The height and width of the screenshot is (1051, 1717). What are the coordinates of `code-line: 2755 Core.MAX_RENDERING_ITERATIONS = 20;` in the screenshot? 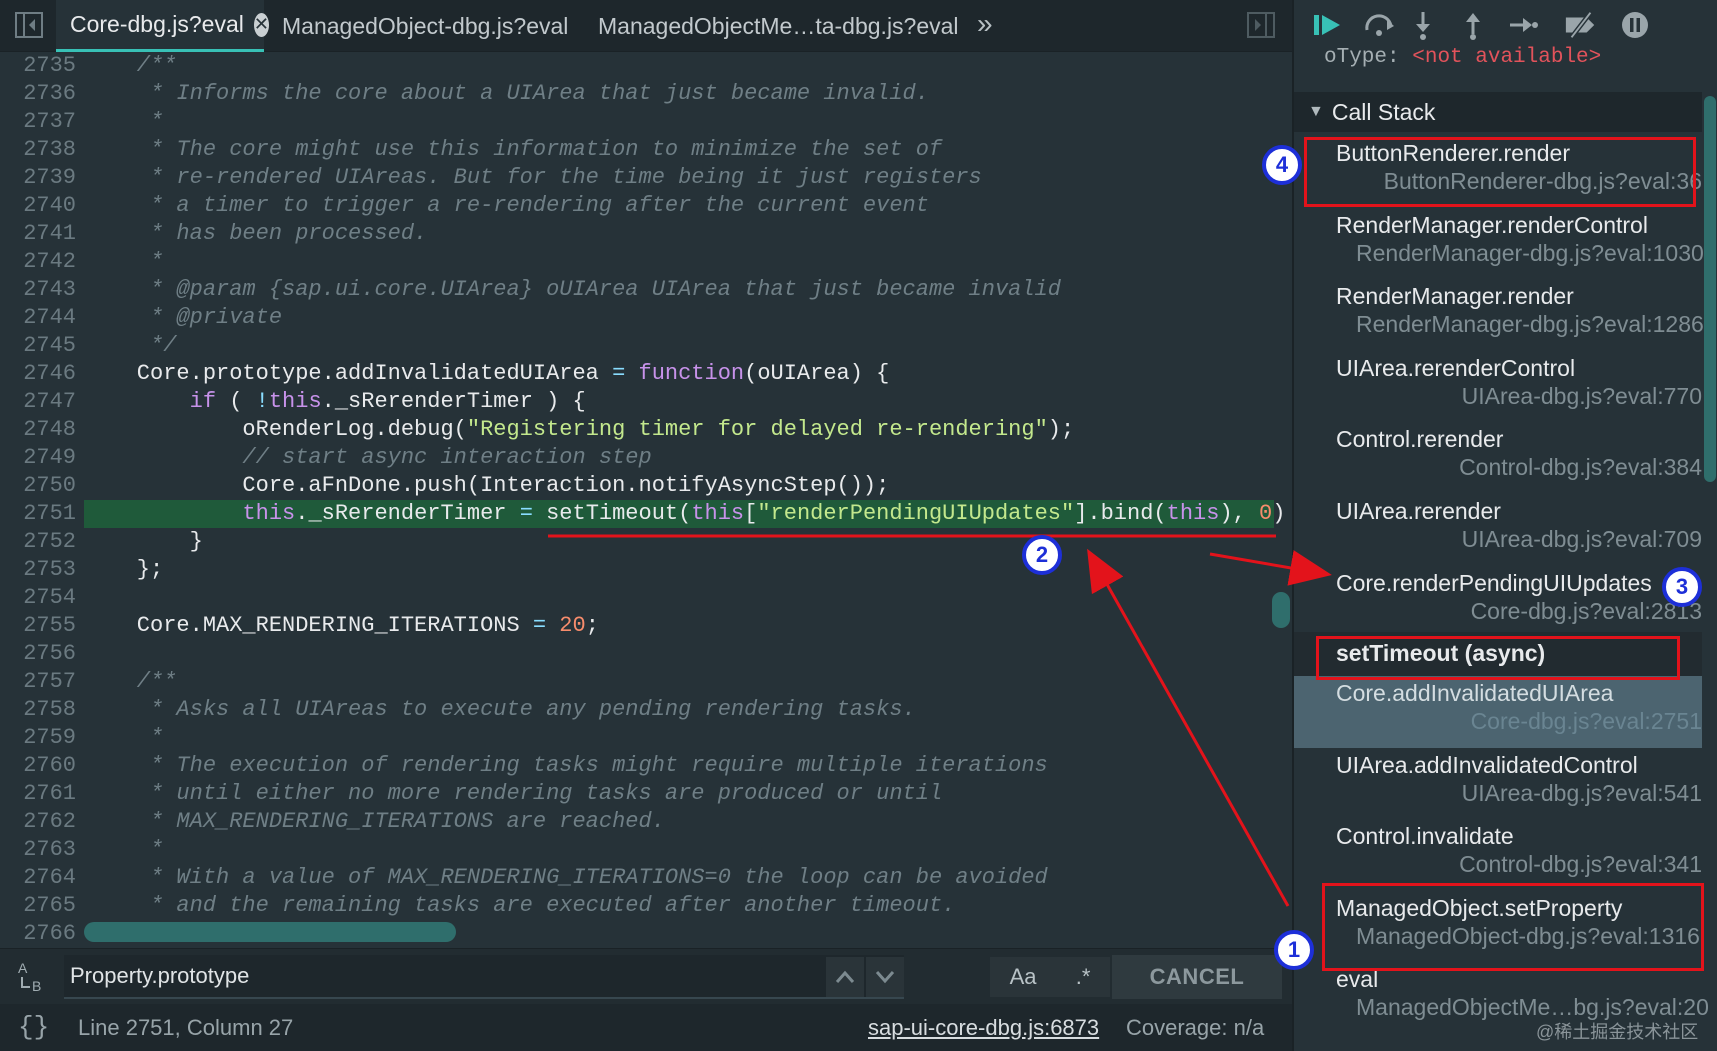 It's located at (646, 626).